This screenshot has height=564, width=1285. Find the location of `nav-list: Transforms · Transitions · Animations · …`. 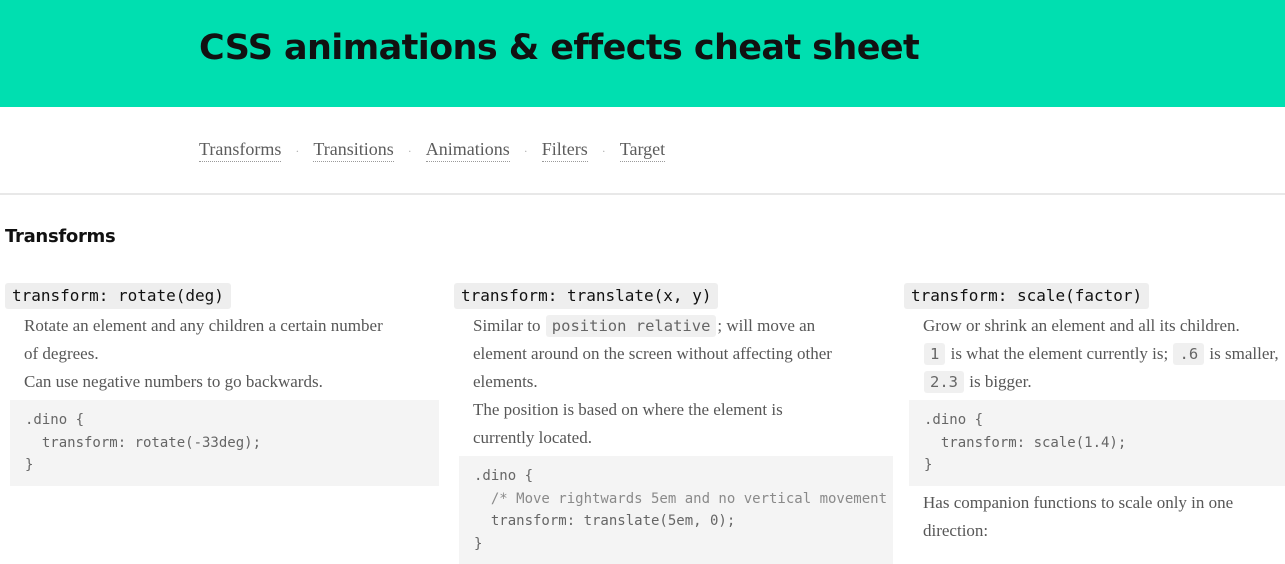

nav-list: Transforms · Transitions · Animations · … is located at coordinates (432, 150).